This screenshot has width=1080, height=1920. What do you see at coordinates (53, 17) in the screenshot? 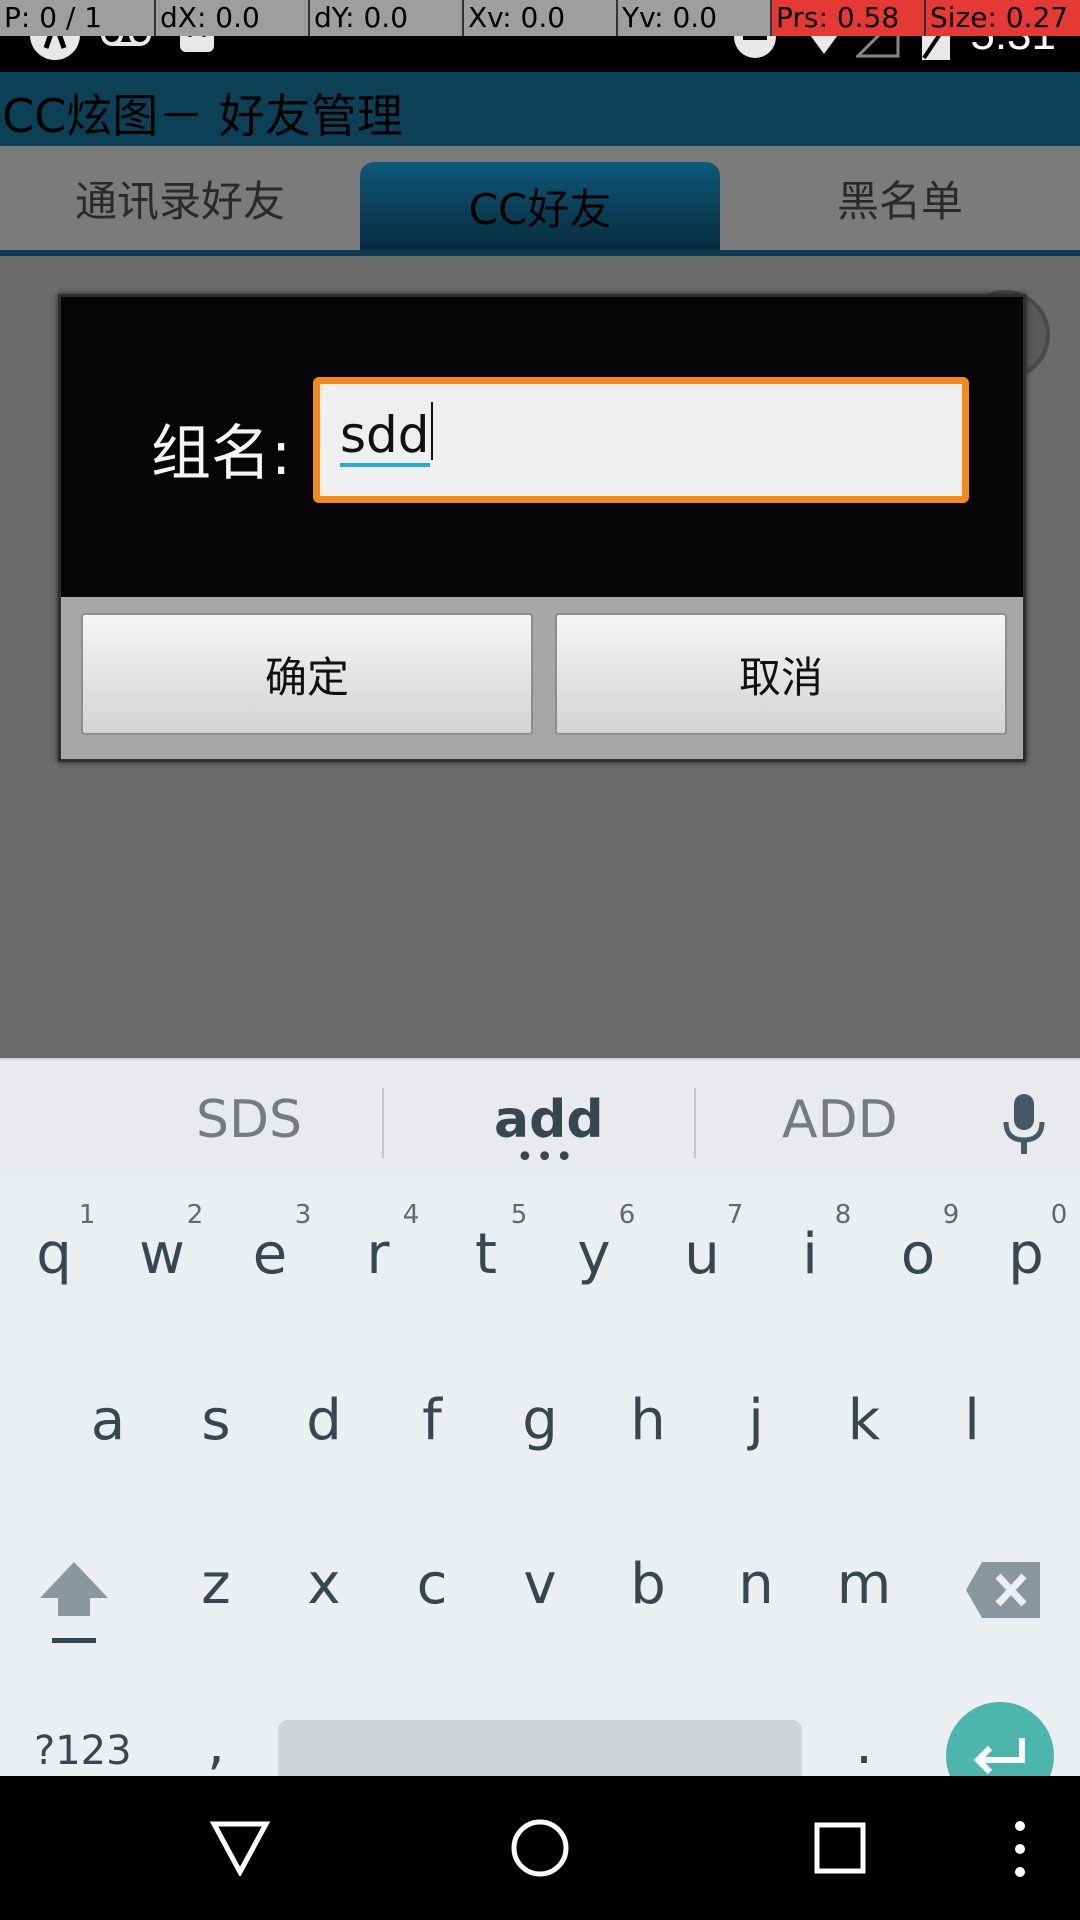
I see `pointer-count: P: 0 / 1` at bounding box center [53, 17].